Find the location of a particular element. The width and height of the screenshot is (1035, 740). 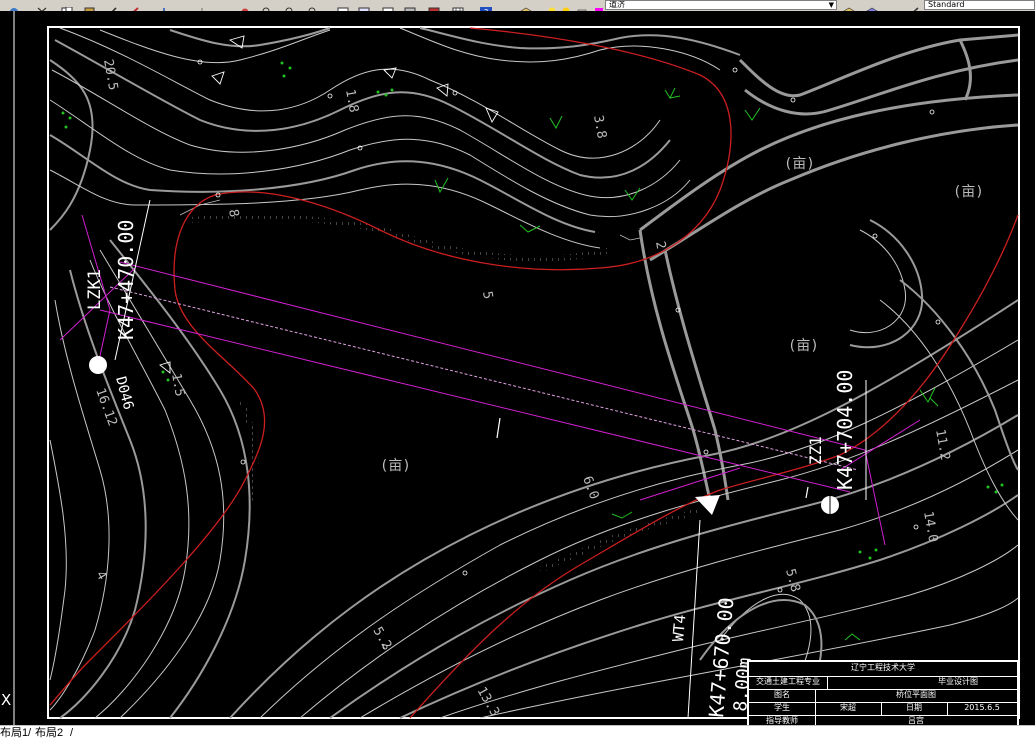

student-label: 学生 is located at coordinates (782, 707).